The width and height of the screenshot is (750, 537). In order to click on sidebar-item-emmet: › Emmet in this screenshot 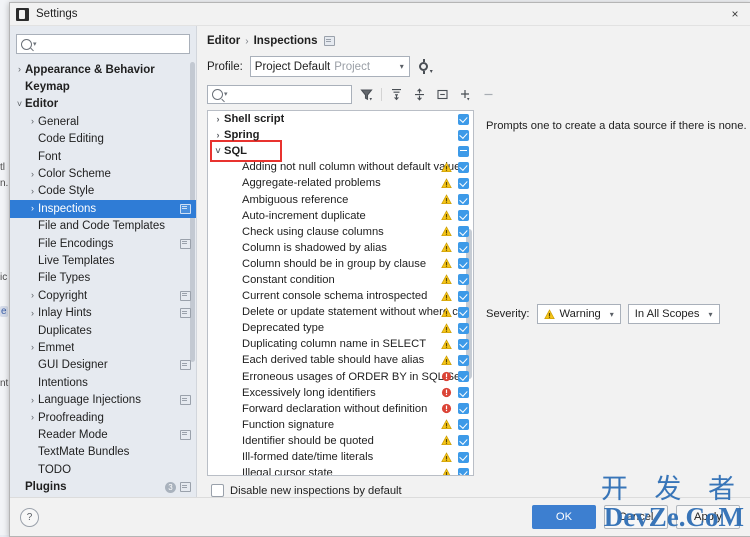, I will do `click(103, 347)`.